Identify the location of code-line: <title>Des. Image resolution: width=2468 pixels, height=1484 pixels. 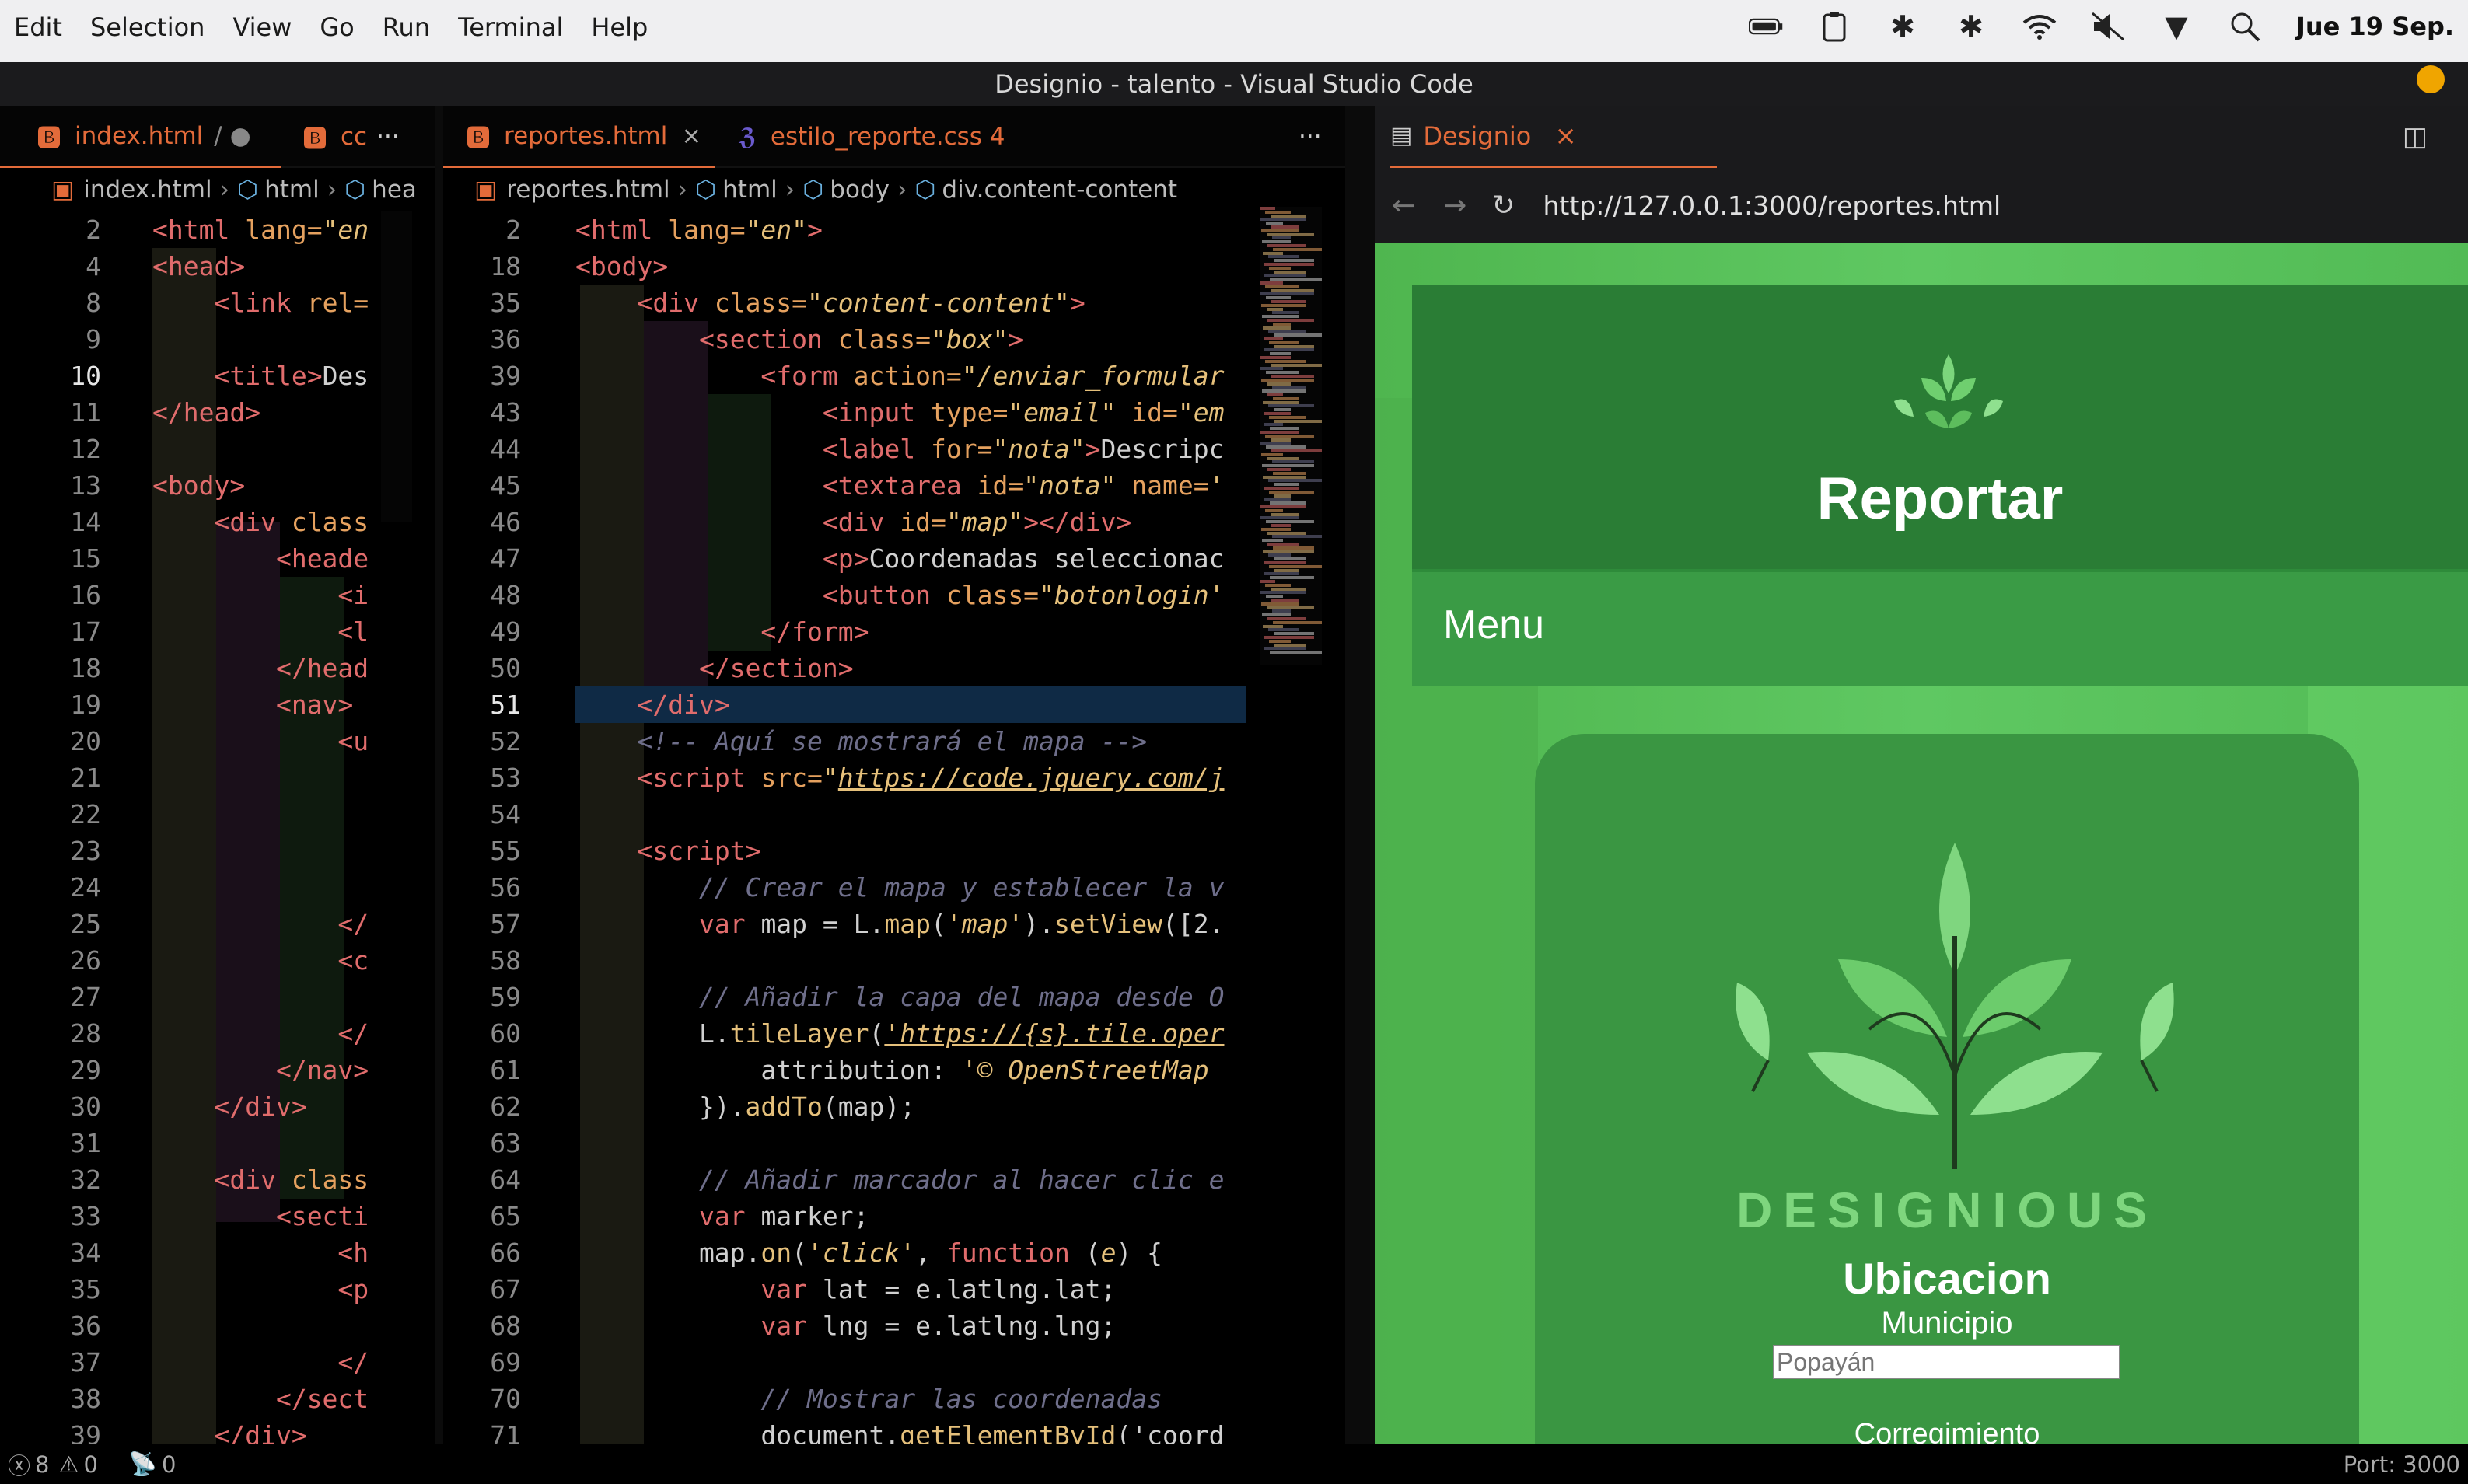
(260, 376).